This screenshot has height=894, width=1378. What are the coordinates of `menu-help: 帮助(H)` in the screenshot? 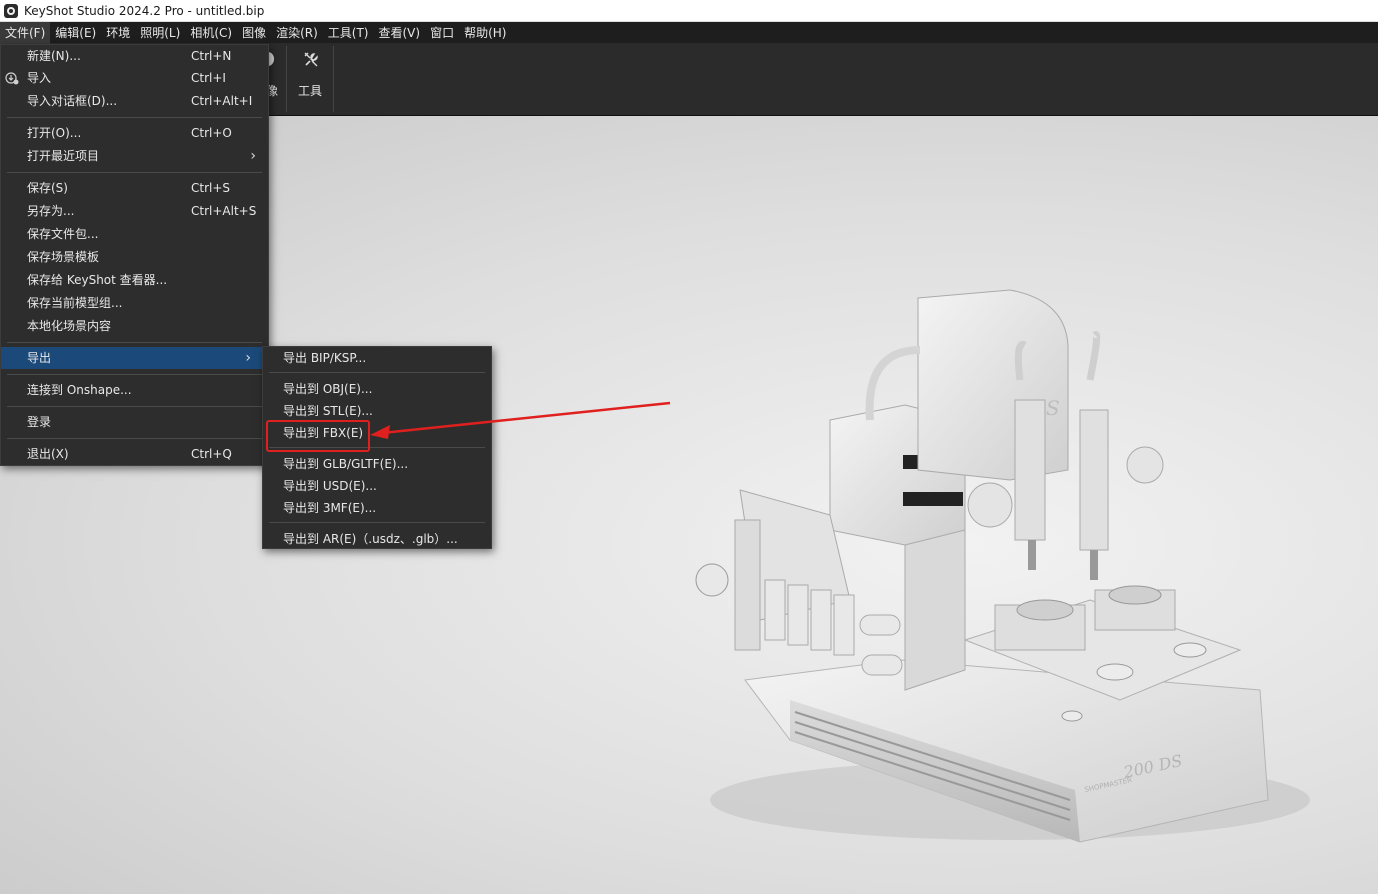 It's located at (485, 33).